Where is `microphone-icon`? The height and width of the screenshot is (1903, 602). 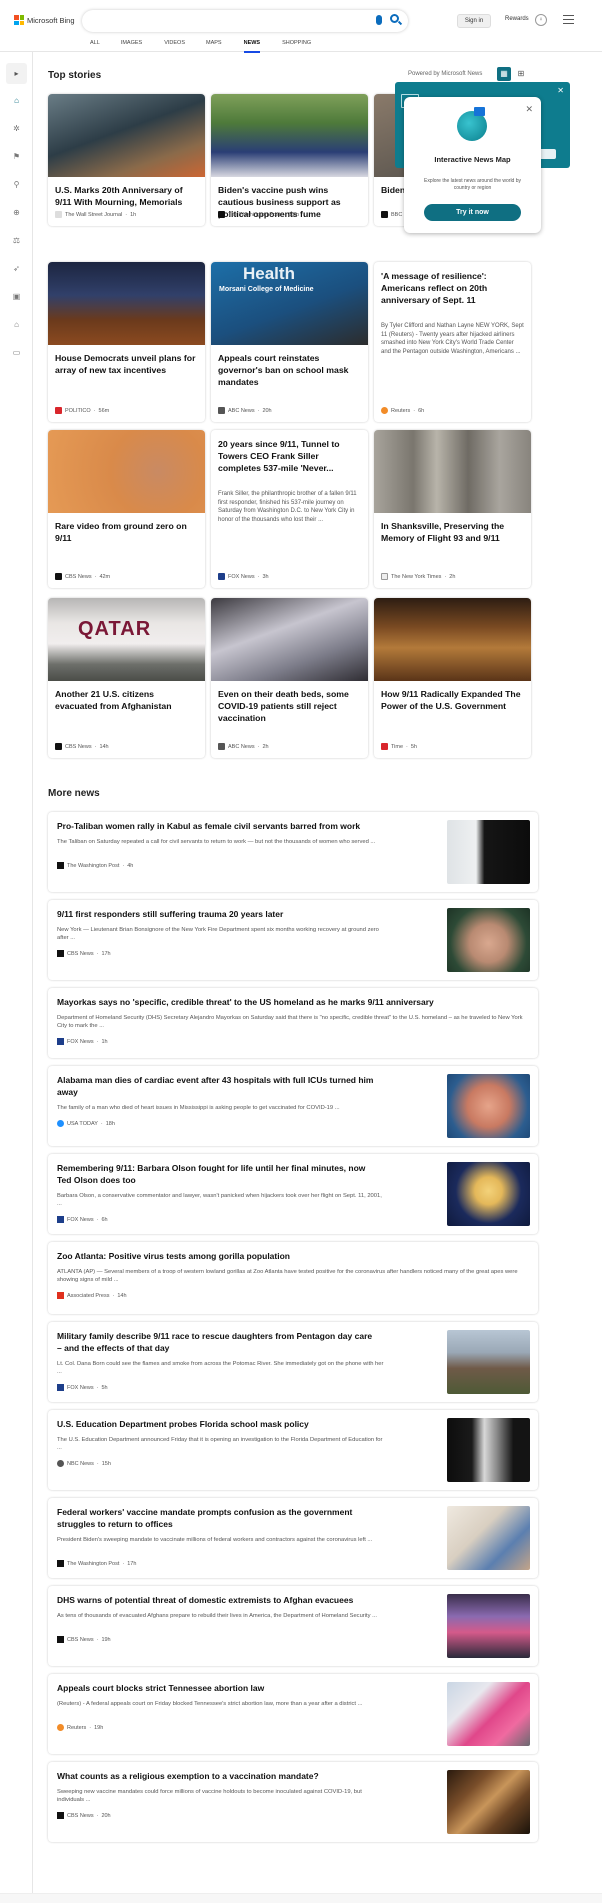
microphone-icon is located at coordinates (379, 20).